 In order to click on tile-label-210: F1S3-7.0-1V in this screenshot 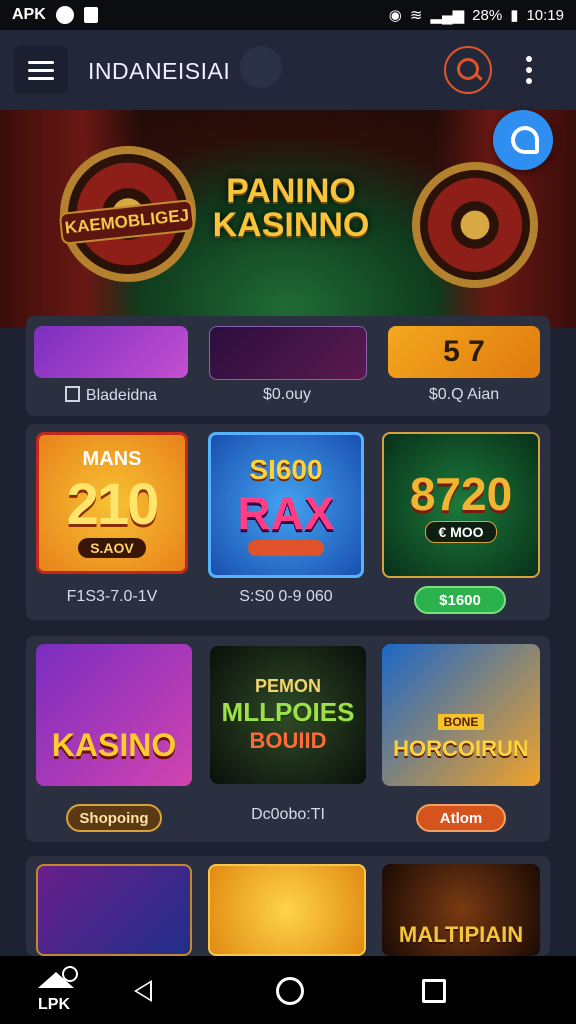, I will do `click(112, 596)`.